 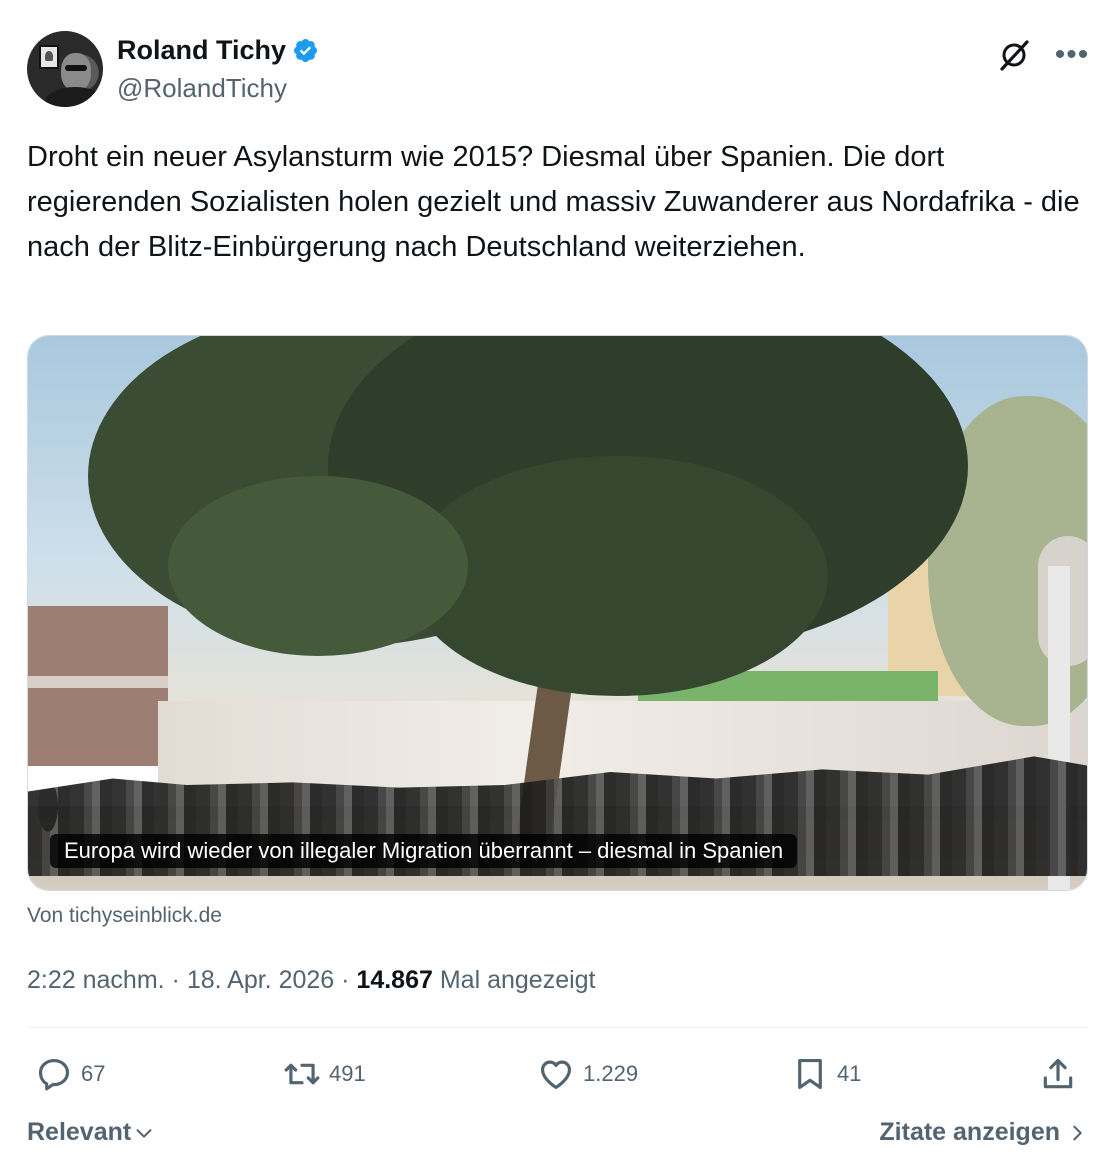 What do you see at coordinates (260, 980) in the screenshot?
I see `tweet-date: 18. Apr. 2026` at bounding box center [260, 980].